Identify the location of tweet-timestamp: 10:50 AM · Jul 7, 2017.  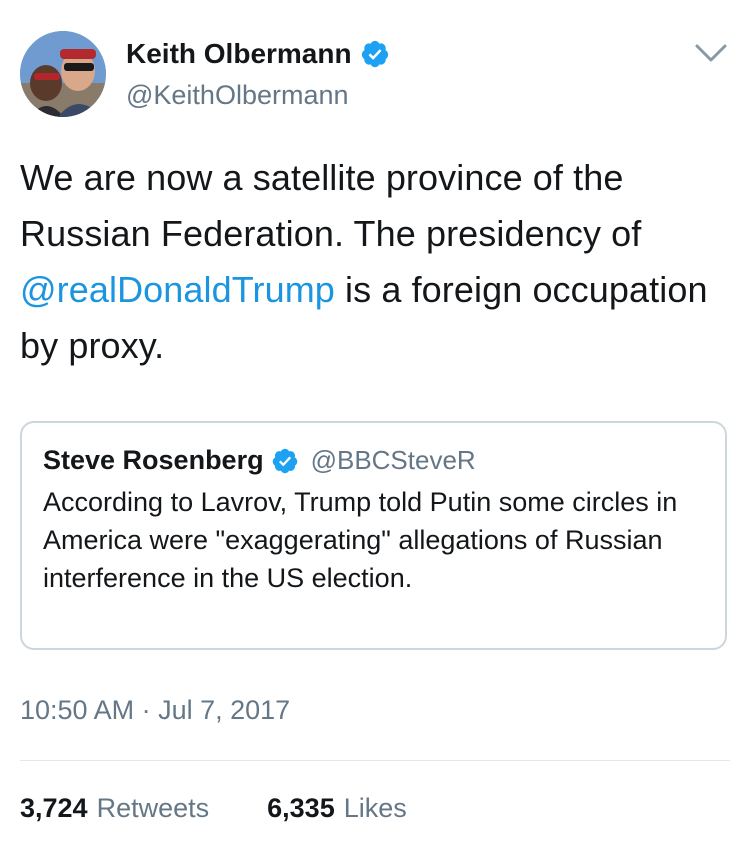
(155, 710).